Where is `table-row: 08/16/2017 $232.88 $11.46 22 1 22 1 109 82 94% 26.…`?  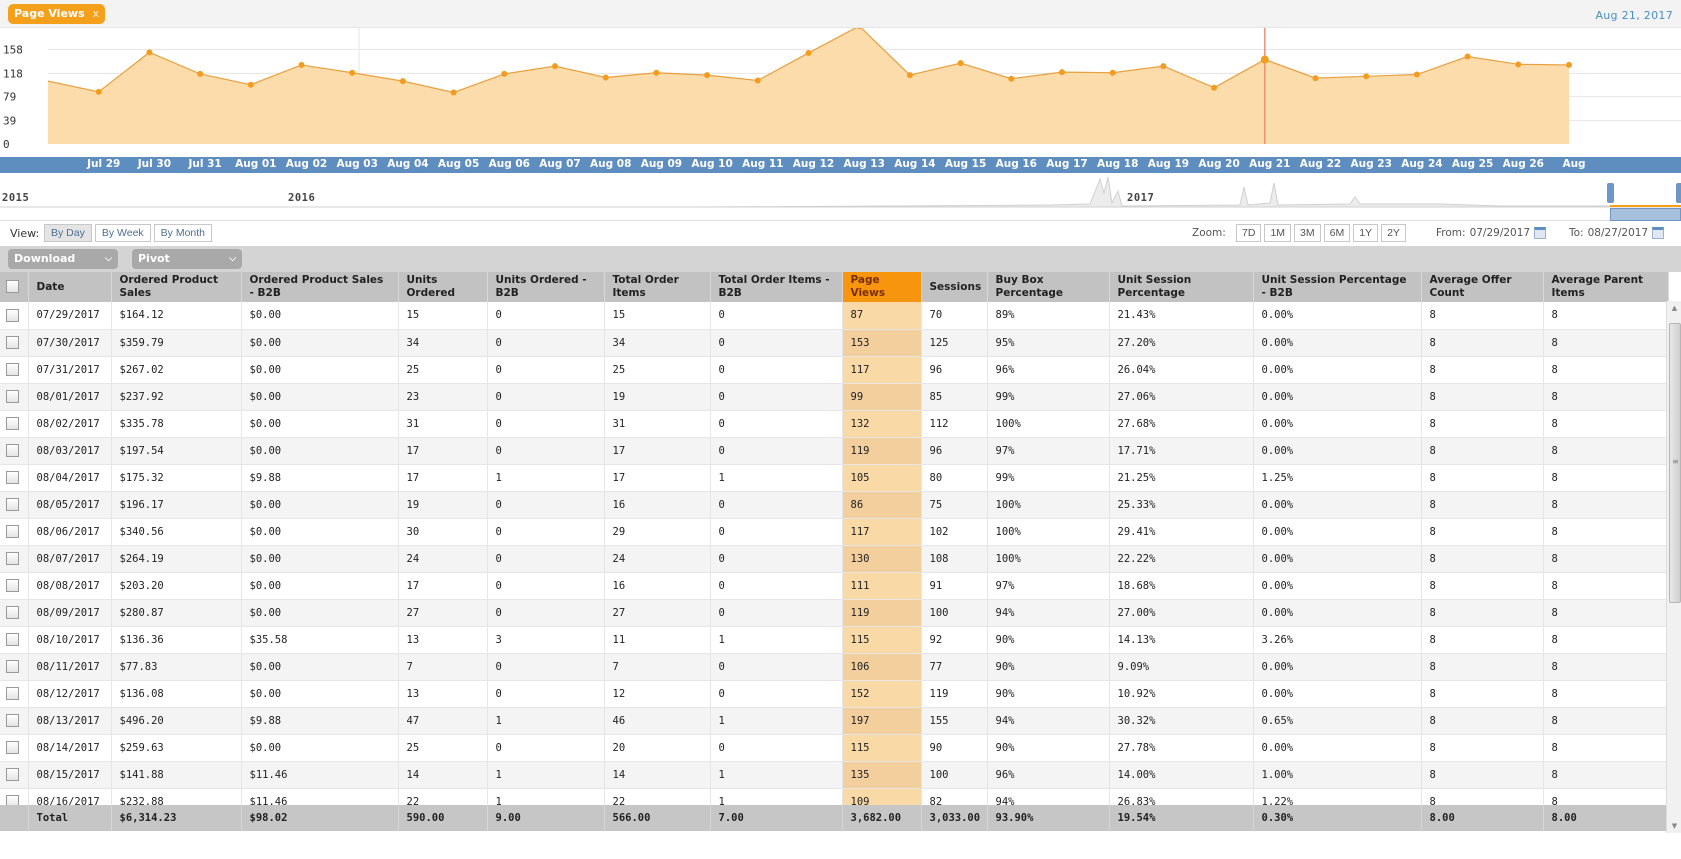
table-row: 08/16/2017 $232.88 $11.46 22 1 22 1 109 82 94% 26.… is located at coordinates (834, 796).